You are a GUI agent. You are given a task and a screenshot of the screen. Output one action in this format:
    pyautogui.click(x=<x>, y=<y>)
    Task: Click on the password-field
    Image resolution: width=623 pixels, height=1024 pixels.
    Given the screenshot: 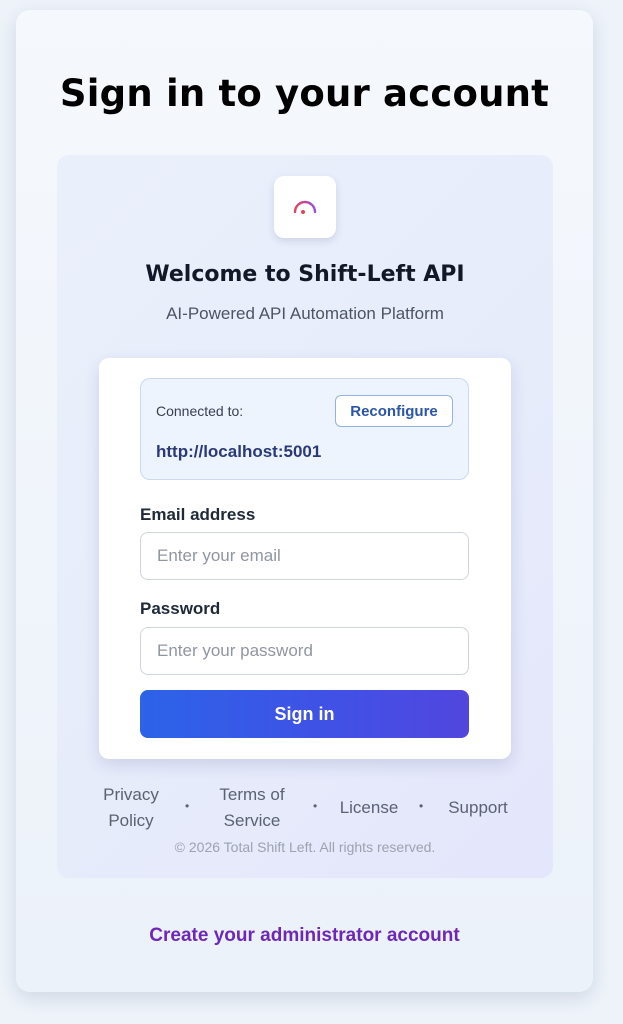 What is the action you would take?
    pyautogui.click(x=304, y=651)
    